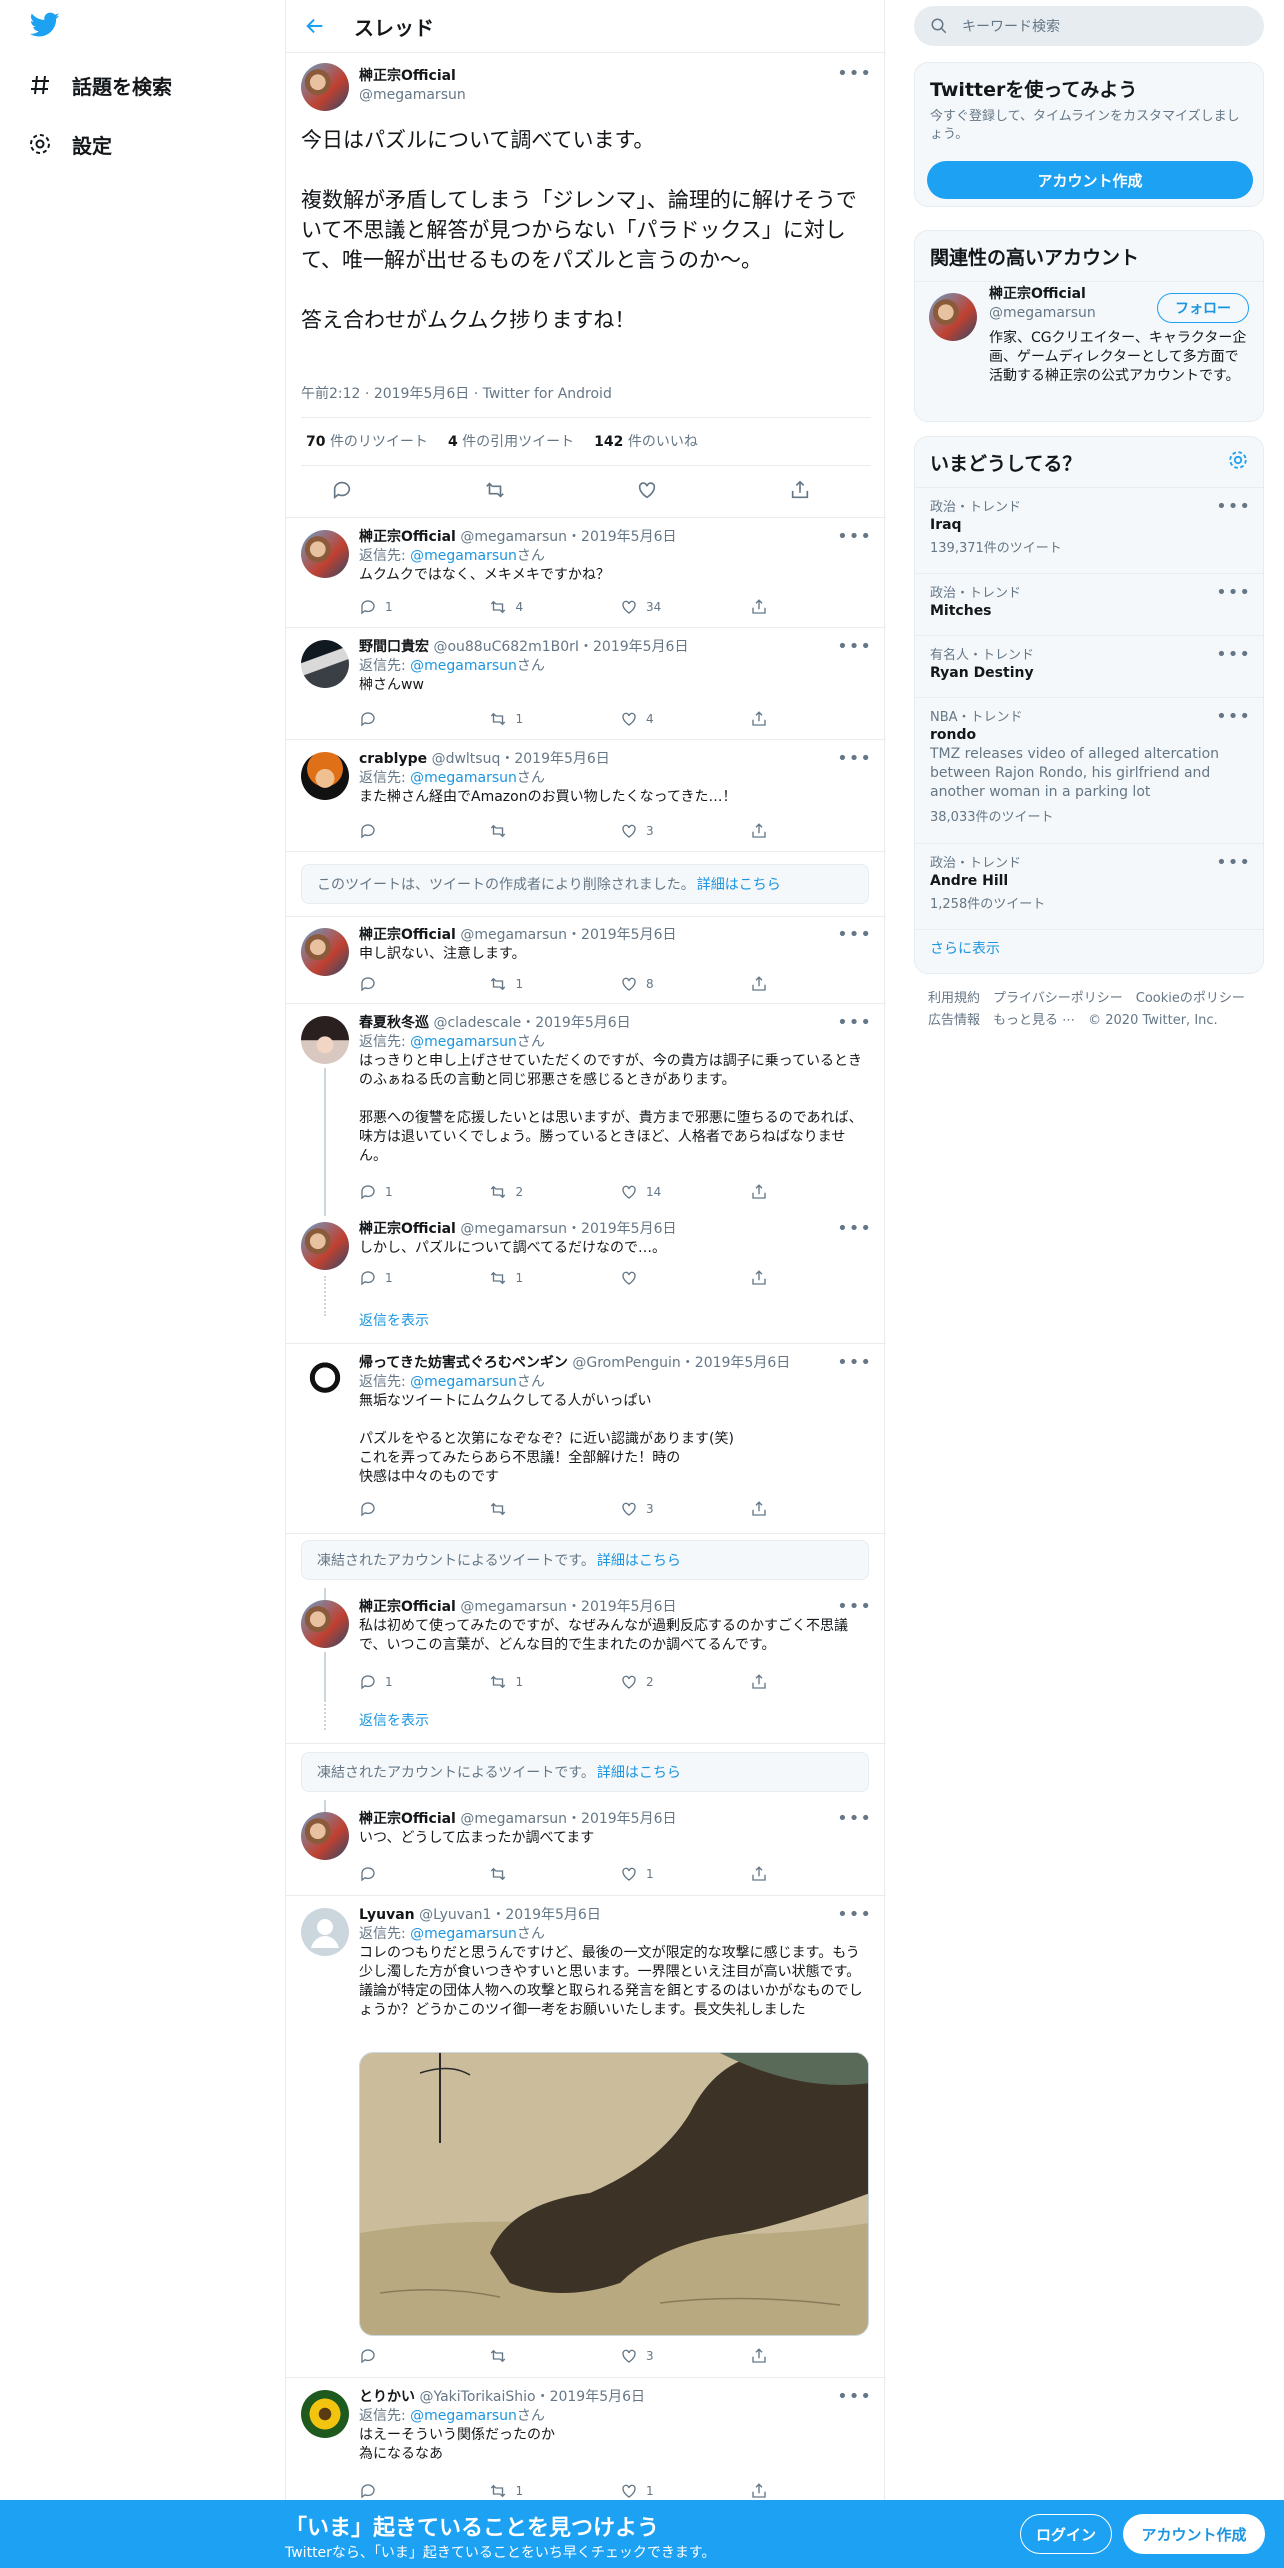 The width and height of the screenshot is (1284, 2568). Describe the element at coordinates (685, 1192) in the screenshot. I see `like-button: 14` at that location.